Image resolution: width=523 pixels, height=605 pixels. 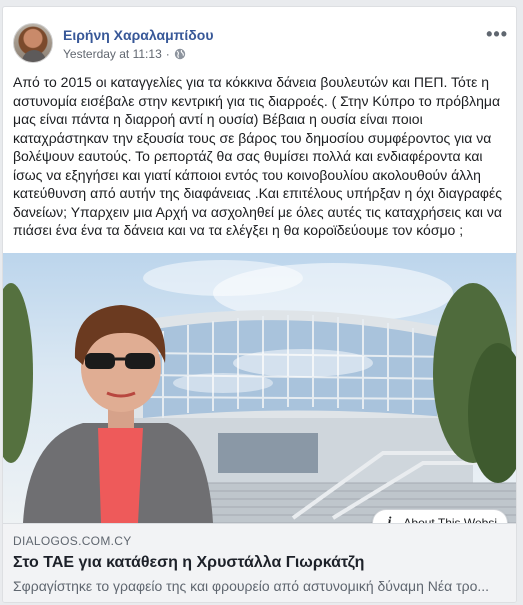 I want to click on globe-icon, so click(x=180, y=54).